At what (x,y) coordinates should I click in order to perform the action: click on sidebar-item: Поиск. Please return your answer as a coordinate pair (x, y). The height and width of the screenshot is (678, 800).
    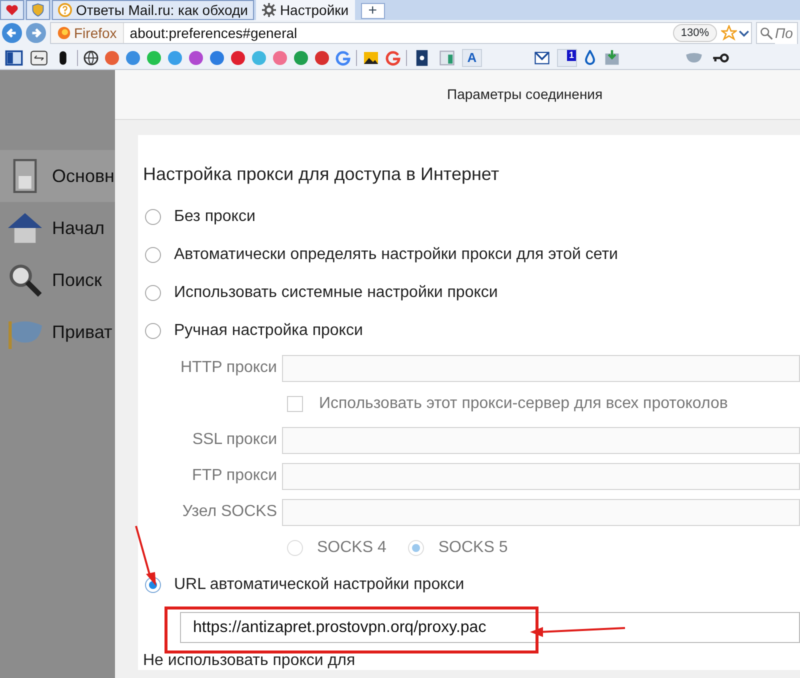
    Looking at the image, I should click on (57, 280).